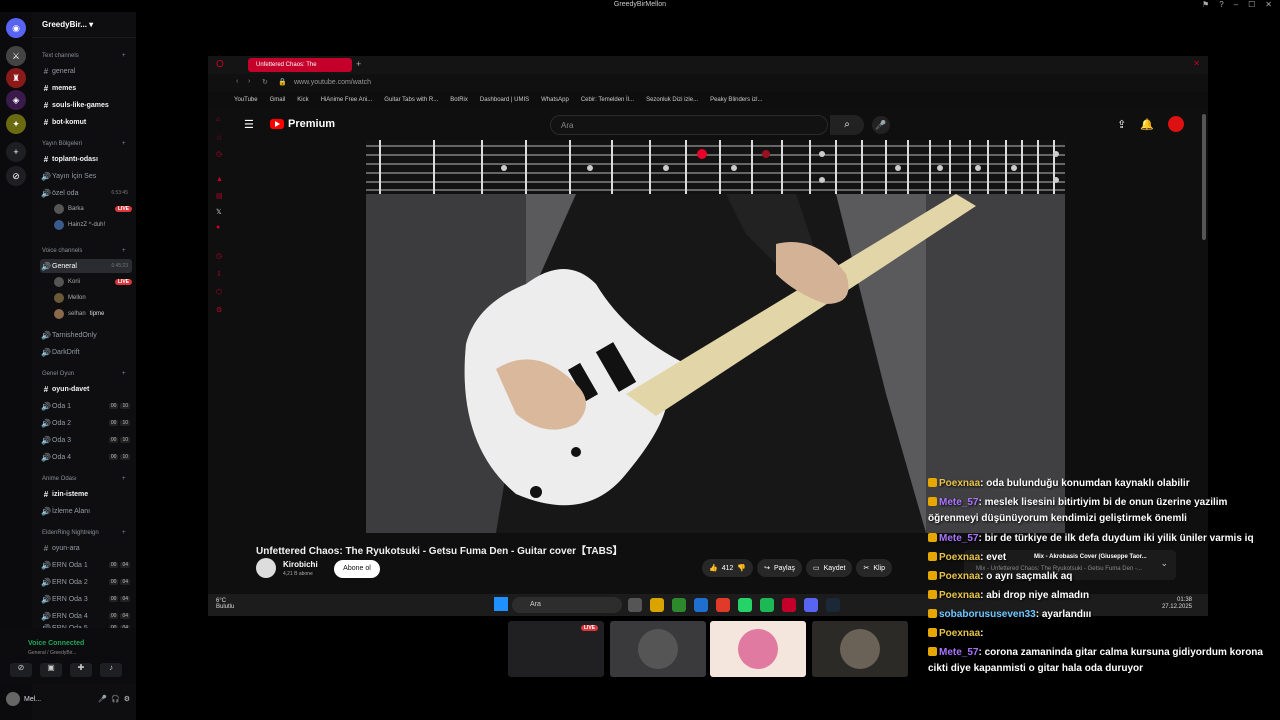  Describe the element at coordinates (16, 28) in the screenshot. I see `discord-home-icon: ◉` at that location.